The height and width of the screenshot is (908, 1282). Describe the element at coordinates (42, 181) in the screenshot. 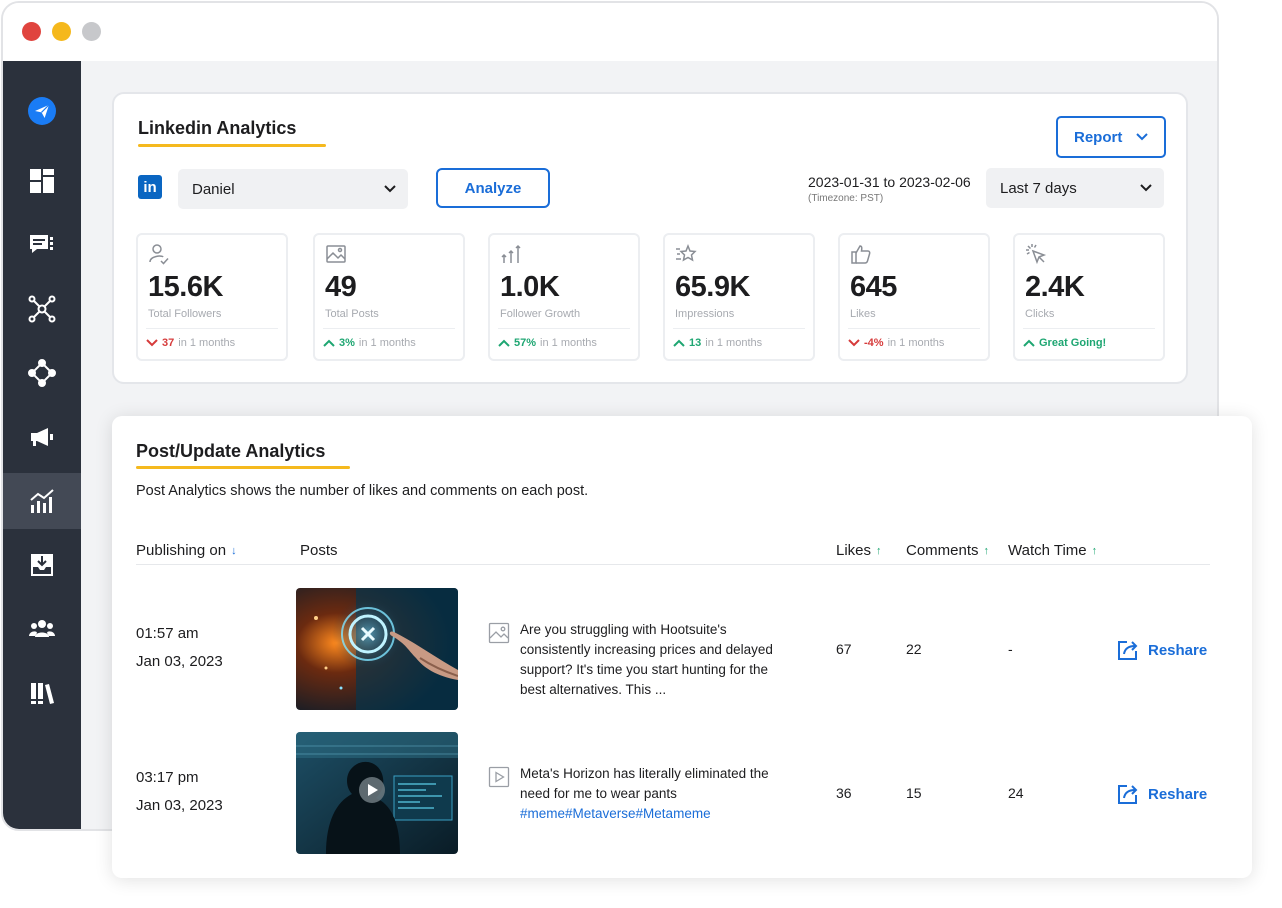

I see `sidebar-item-dashboard` at that location.